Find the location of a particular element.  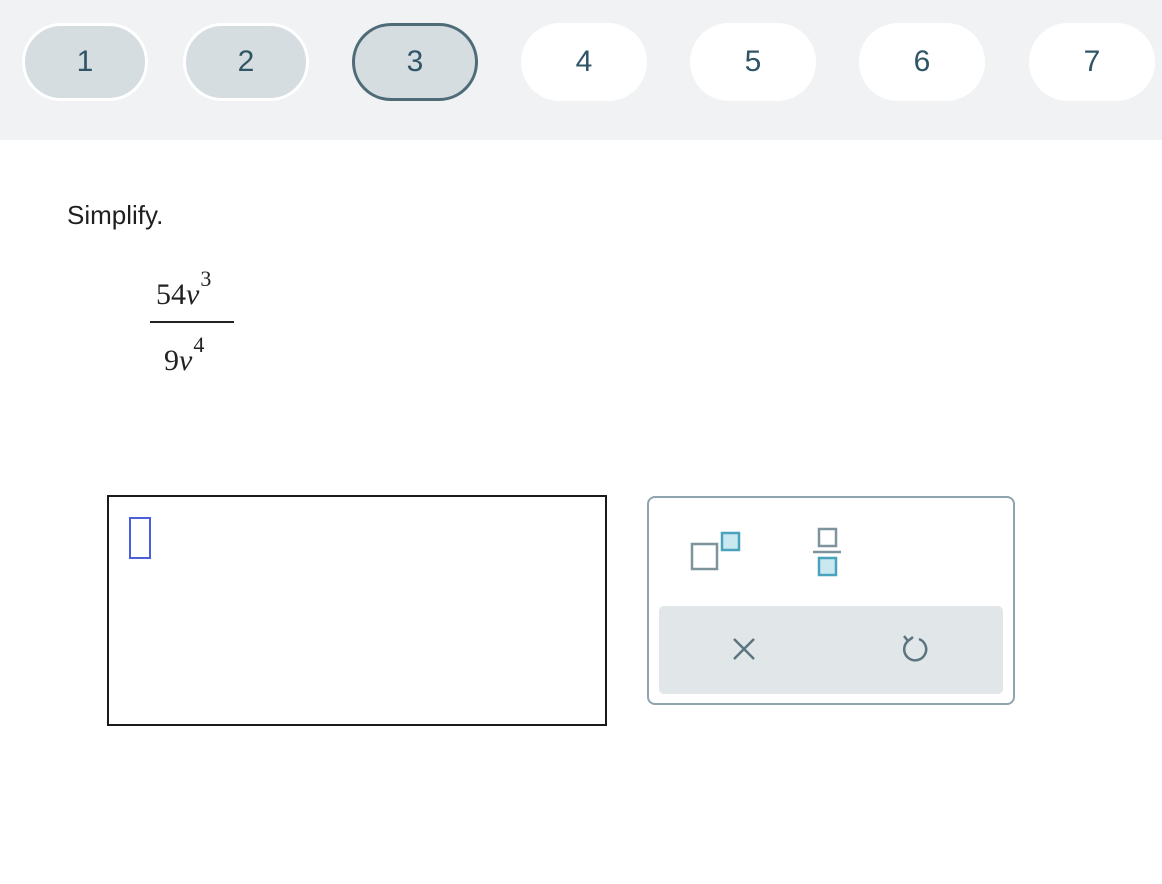

question-7-button: 7 is located at coordinates (1092, 62).